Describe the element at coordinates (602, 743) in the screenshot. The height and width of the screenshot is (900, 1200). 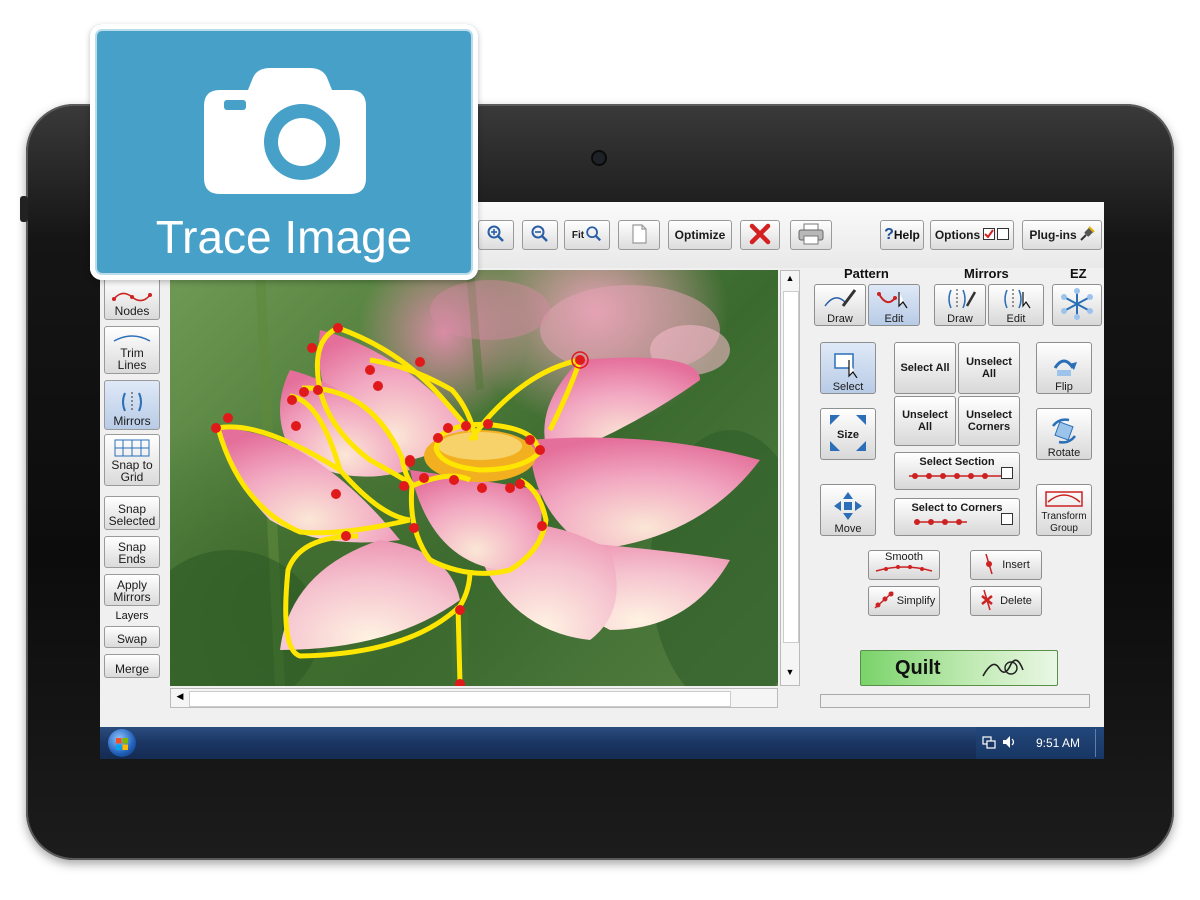
I see `taskbar: 9:51 AM` at that location.